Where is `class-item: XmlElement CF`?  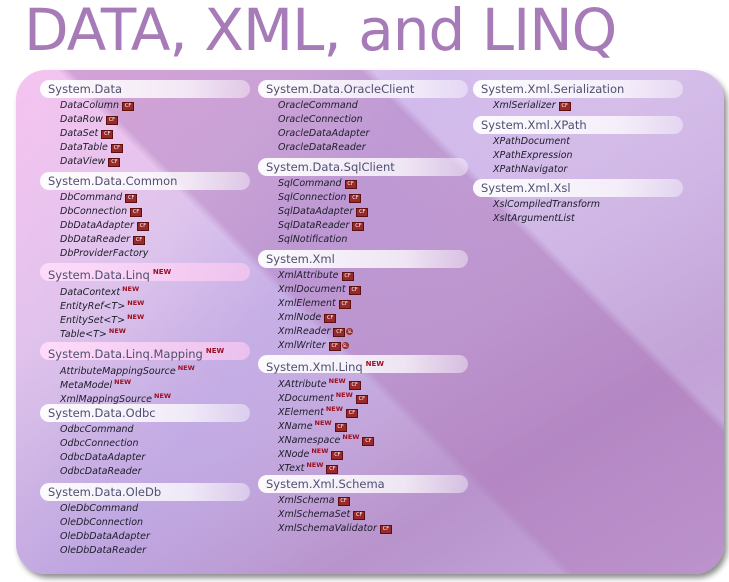 class-item: XmlElement CF is located at coordinates (363, 304).